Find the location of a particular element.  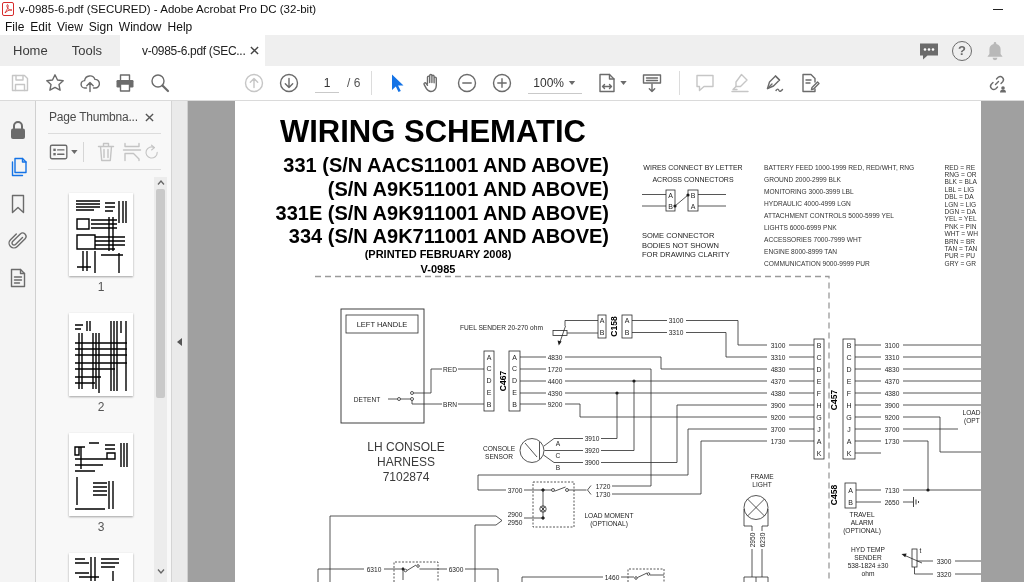

chevron-down-icon is located at coordinates (160, 571).